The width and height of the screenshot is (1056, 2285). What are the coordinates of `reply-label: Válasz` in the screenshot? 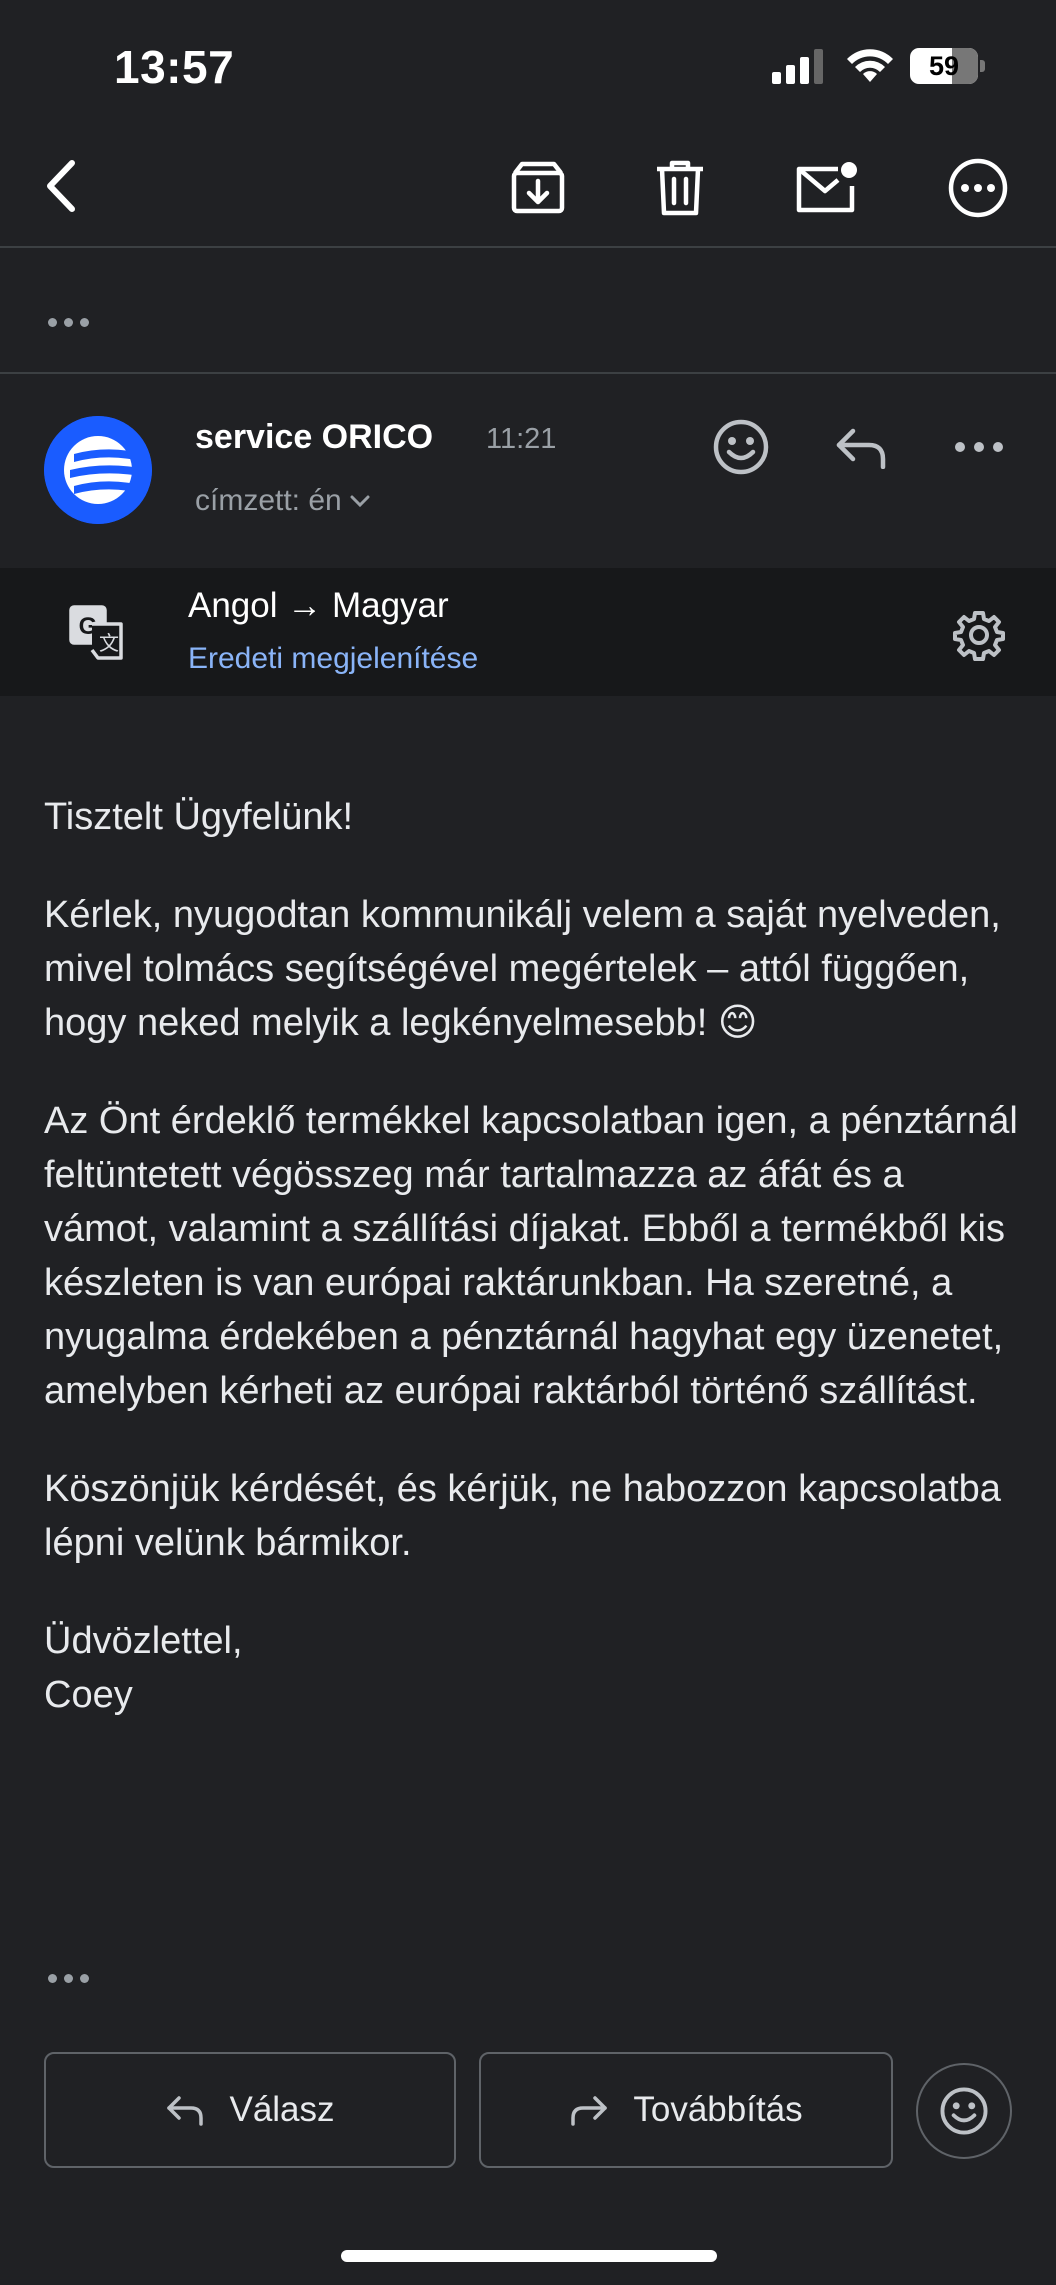 It's located at (282, 2109).